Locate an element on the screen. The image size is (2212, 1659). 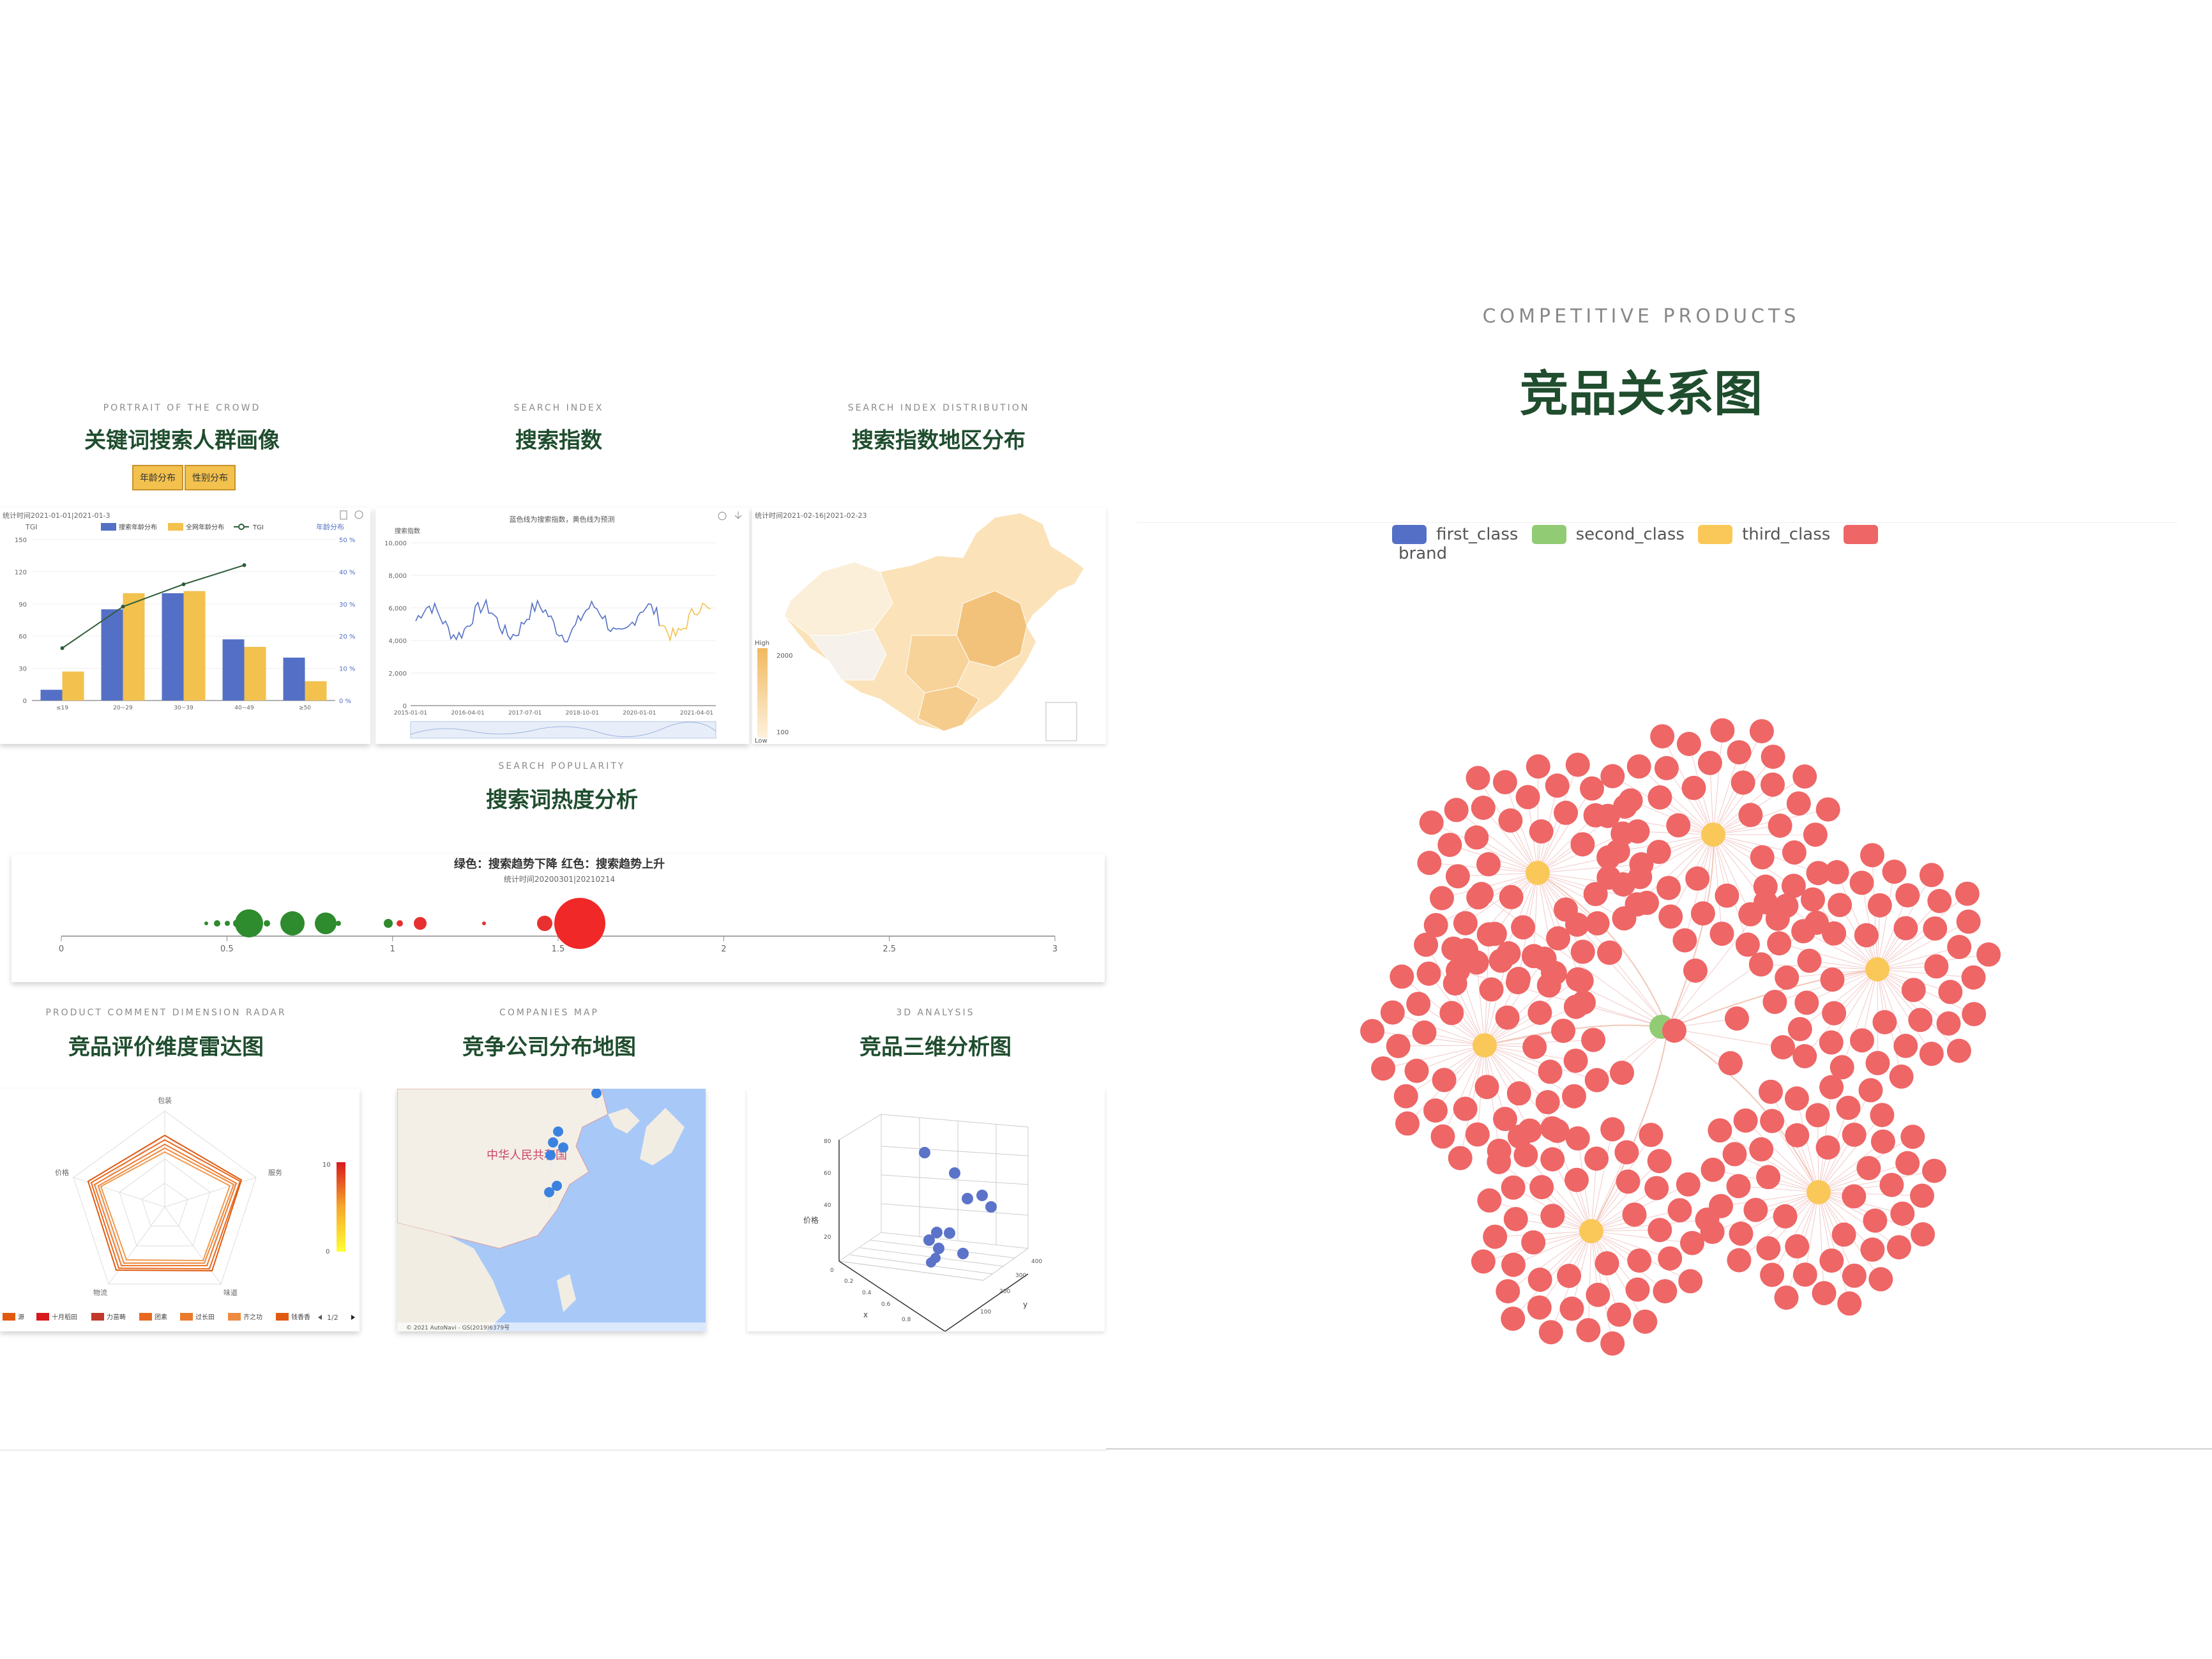
legend-third-class-chip is located at coordinates (1716, 535).